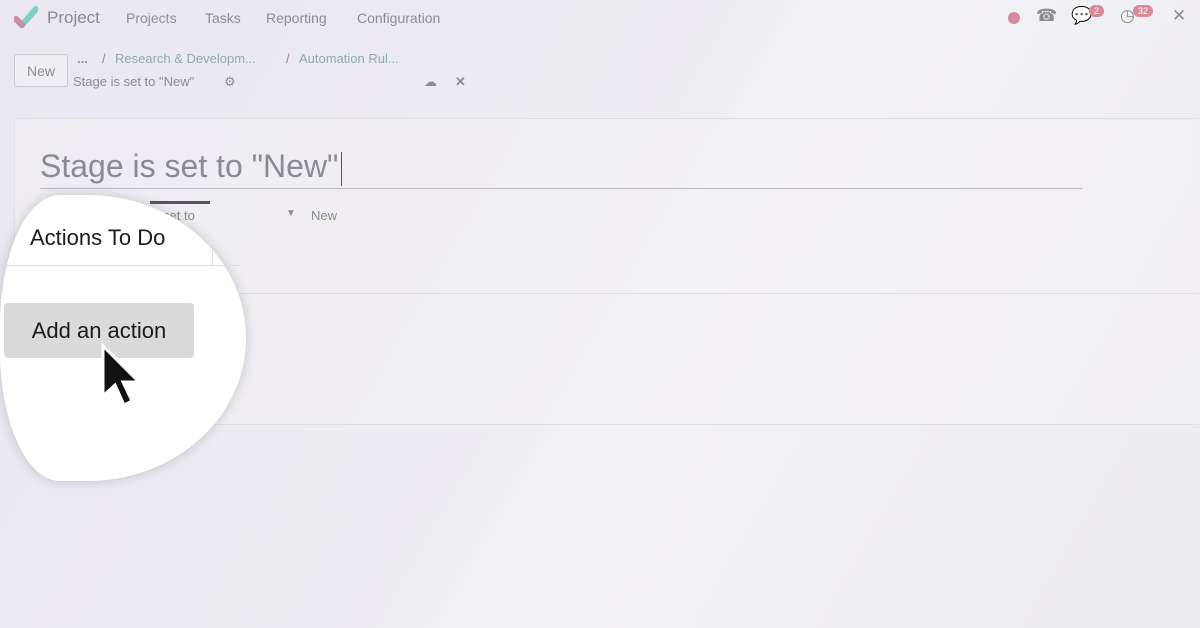 This screenshot has height=628, width=1200. I want to click on tab-actions-to-do: Actions To Do, so click(97, 238).